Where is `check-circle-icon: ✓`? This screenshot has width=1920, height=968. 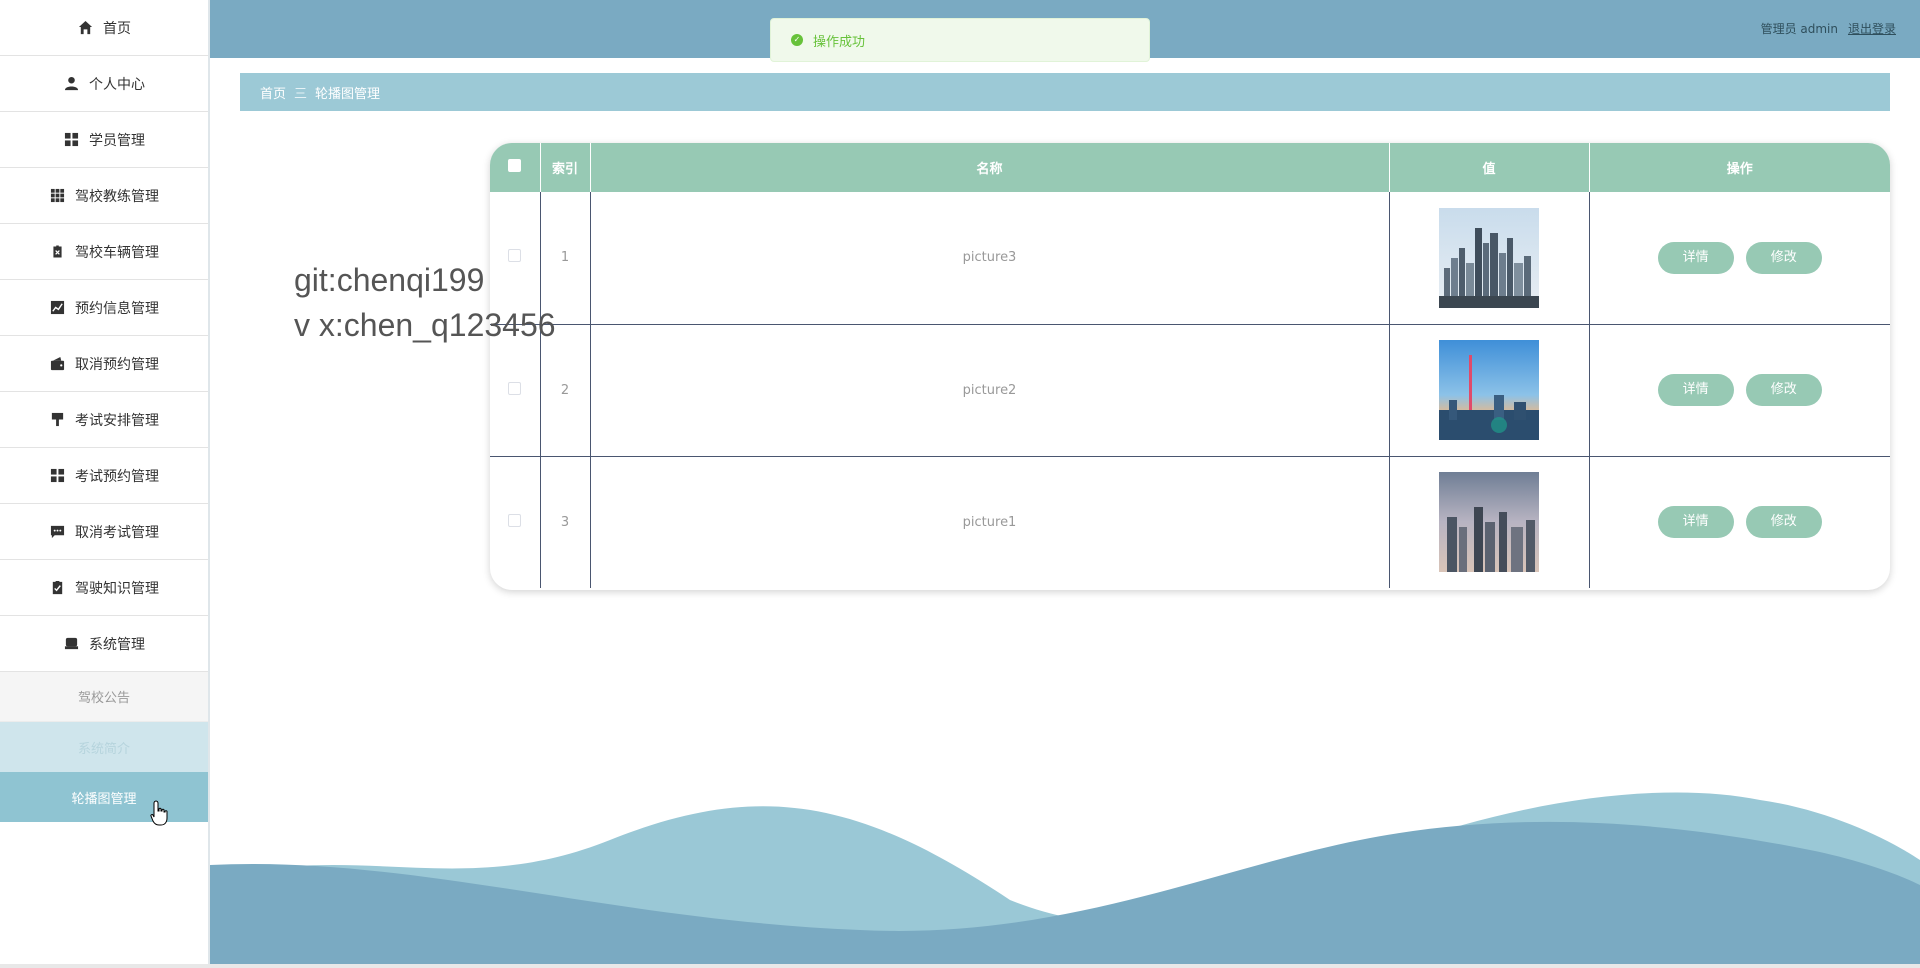
check-circle-icon: ✓ is located at coordinates (797, 40).